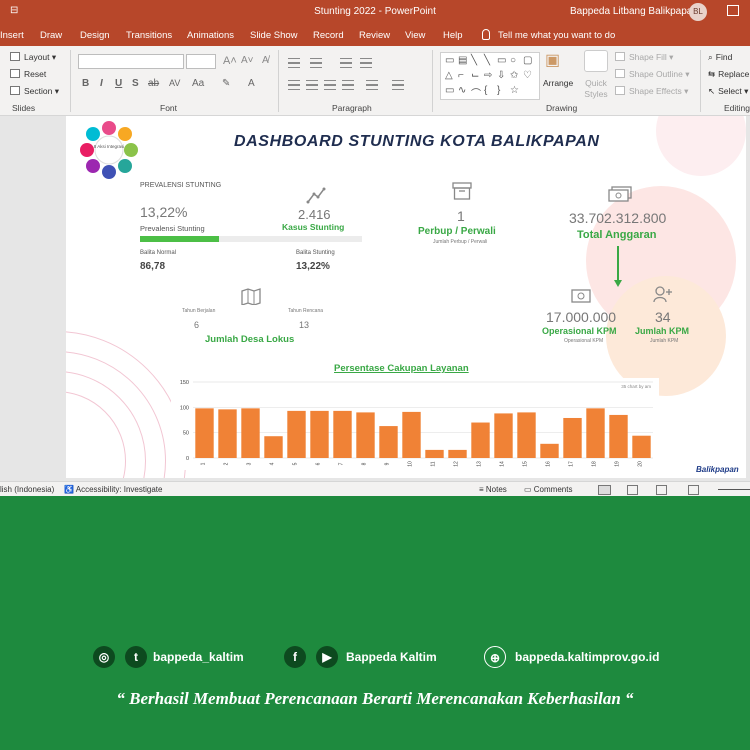  I want to click on tell-me-search: Tell me what you want to do, so click(548, 35).